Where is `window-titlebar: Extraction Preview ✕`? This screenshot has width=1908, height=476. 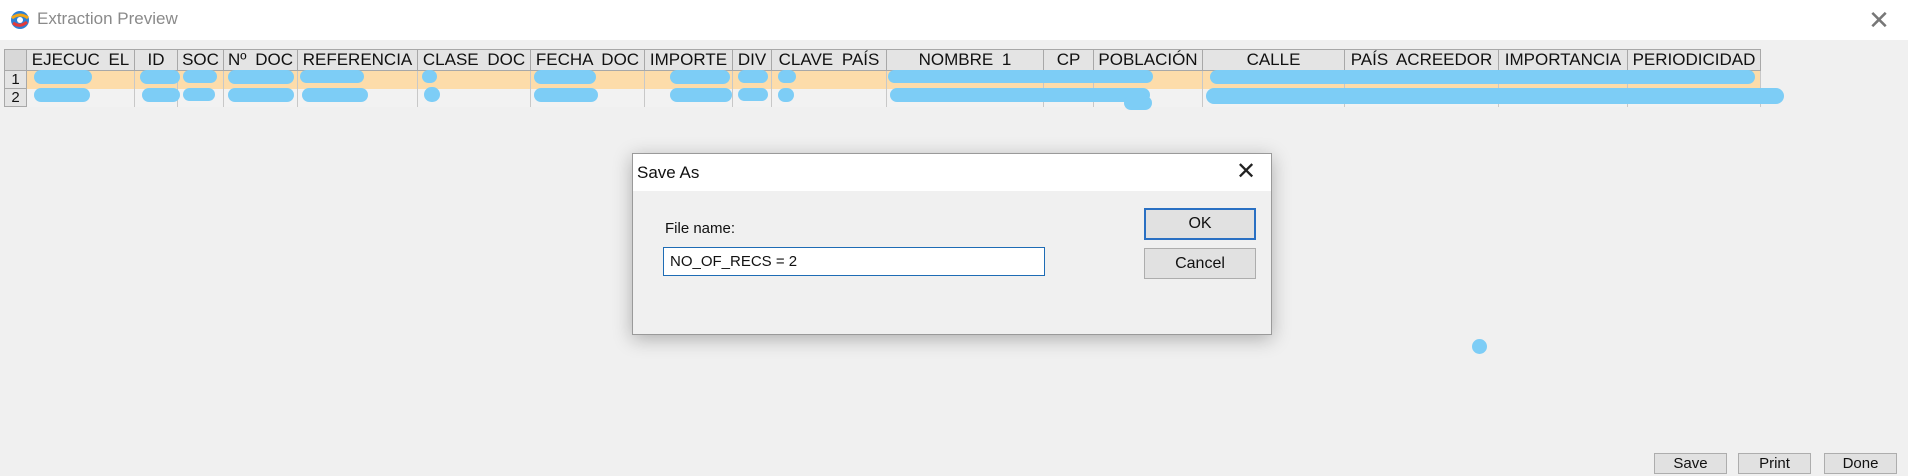
window-titlebar: Extraction Preview ✕ is located at coordinates (954, 20).